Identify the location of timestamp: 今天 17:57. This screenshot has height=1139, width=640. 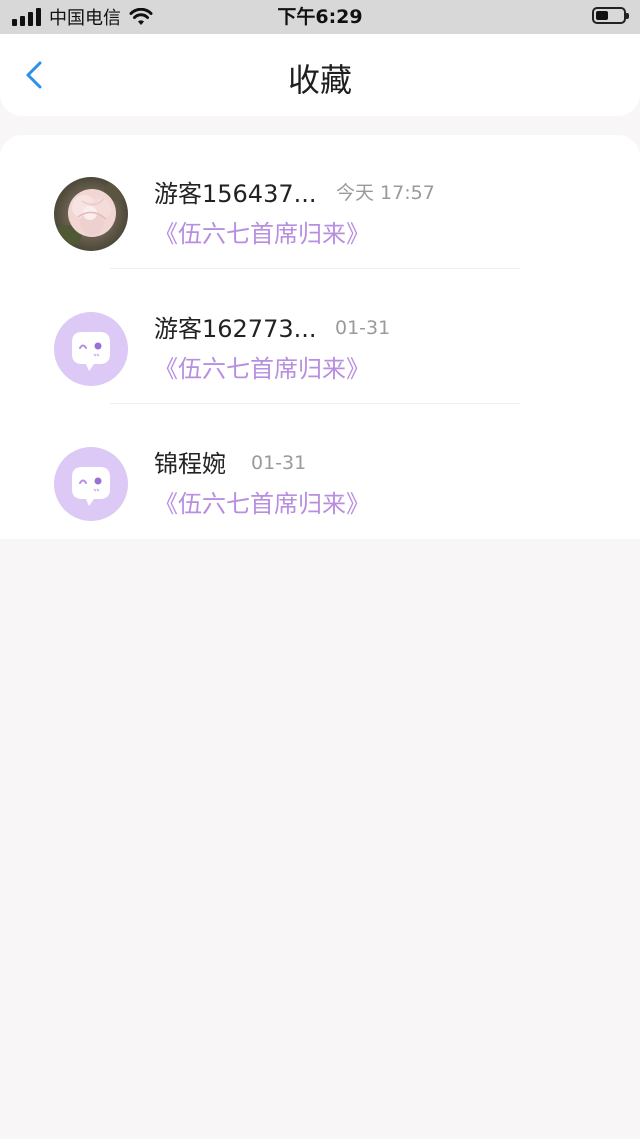
(385, 193).